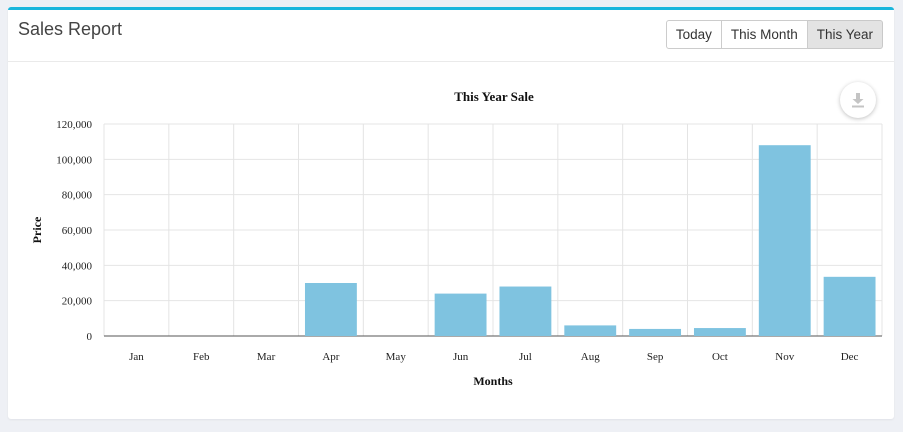 Image resolution: width=903 pixels, height=432 pixels. I want to click on x-axis-ticks: Jan Feb Mar Apr May Jun Jul Aug Sep Oct Nov Dec, so click(493, 357).